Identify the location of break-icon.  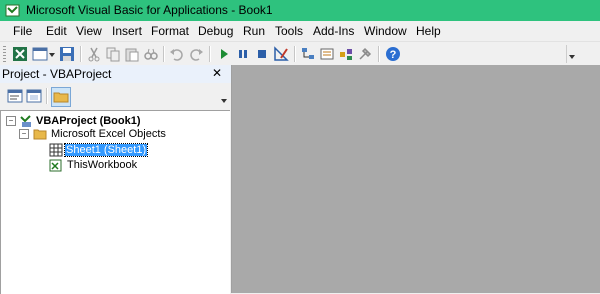
(243, 54).